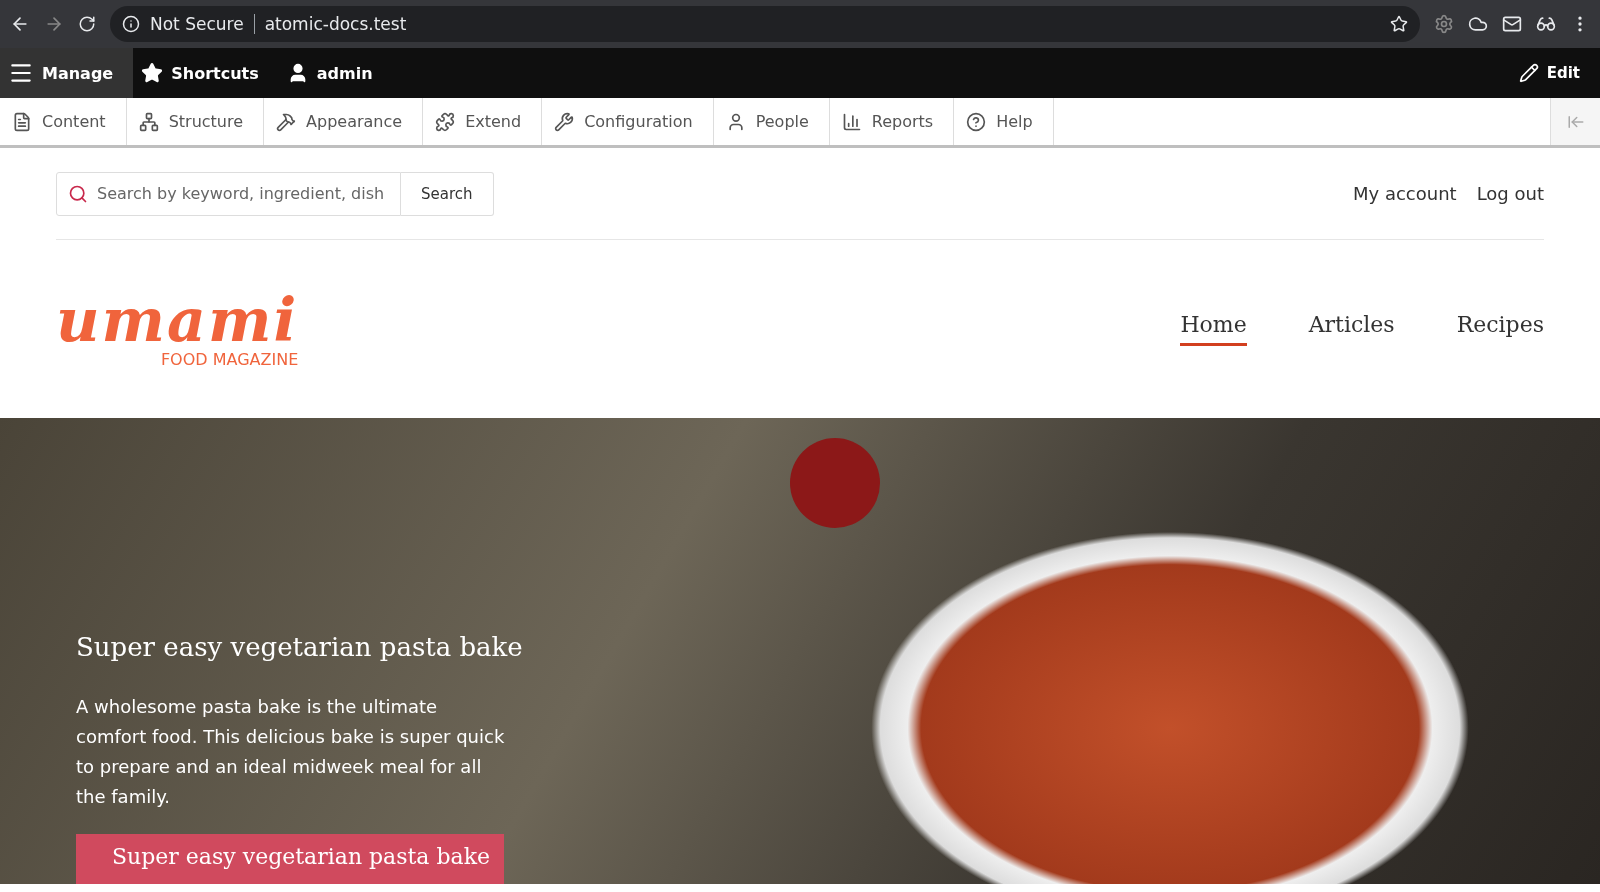  Describe the element at coordinates (1405, 193) in the screenshot. I see `account-link: My account` at that location.